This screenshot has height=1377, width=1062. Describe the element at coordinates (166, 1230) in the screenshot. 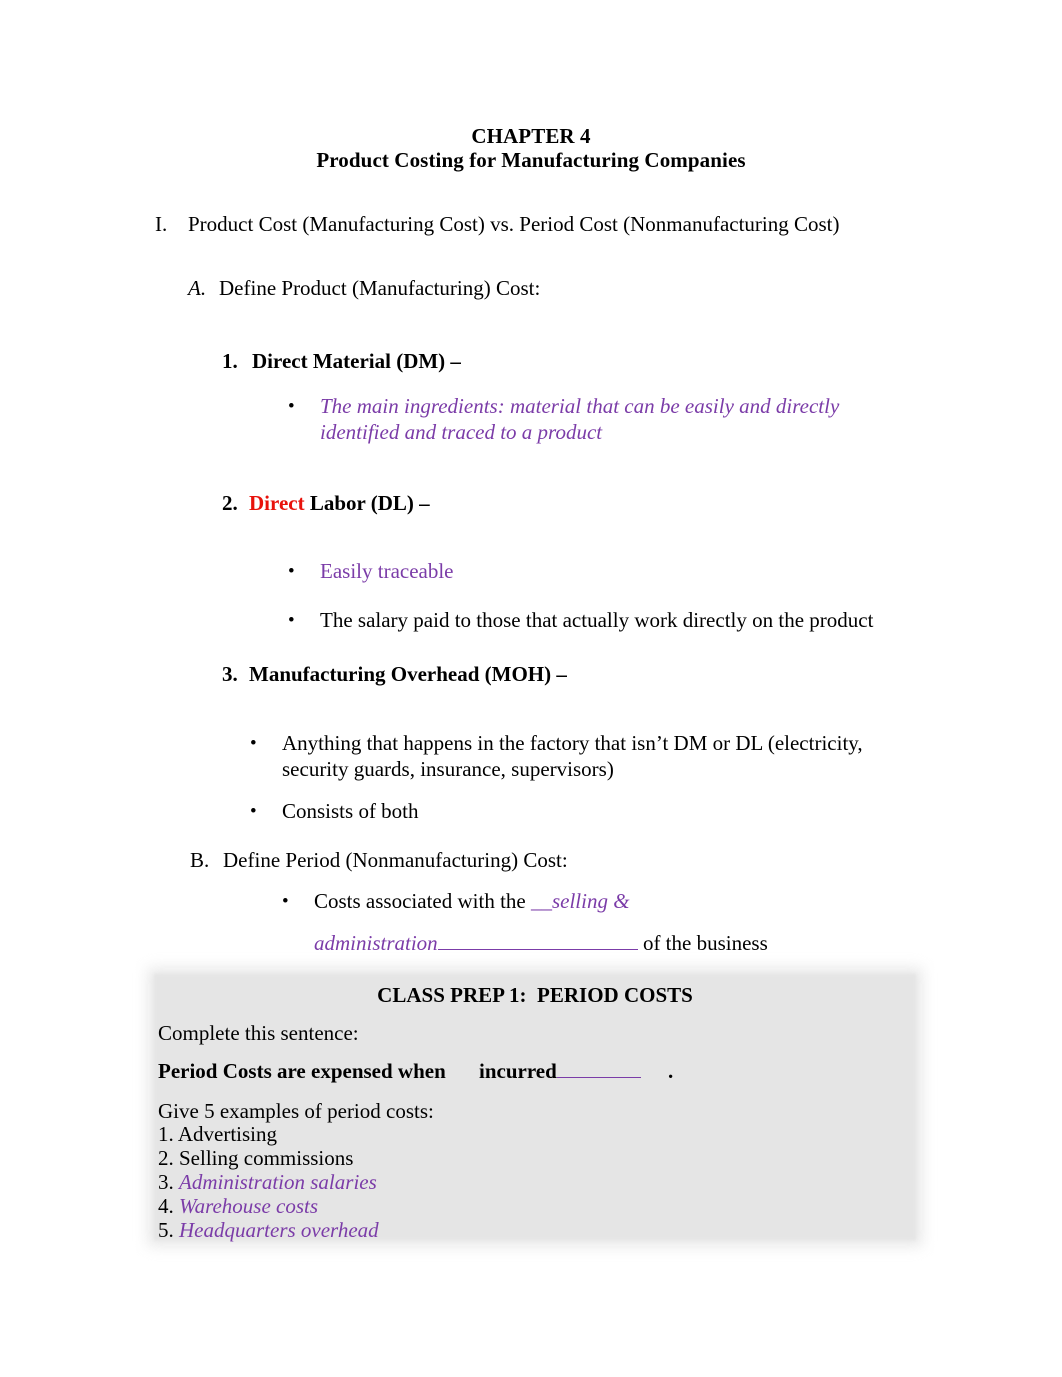

I see `example-number: 5.` at that location.